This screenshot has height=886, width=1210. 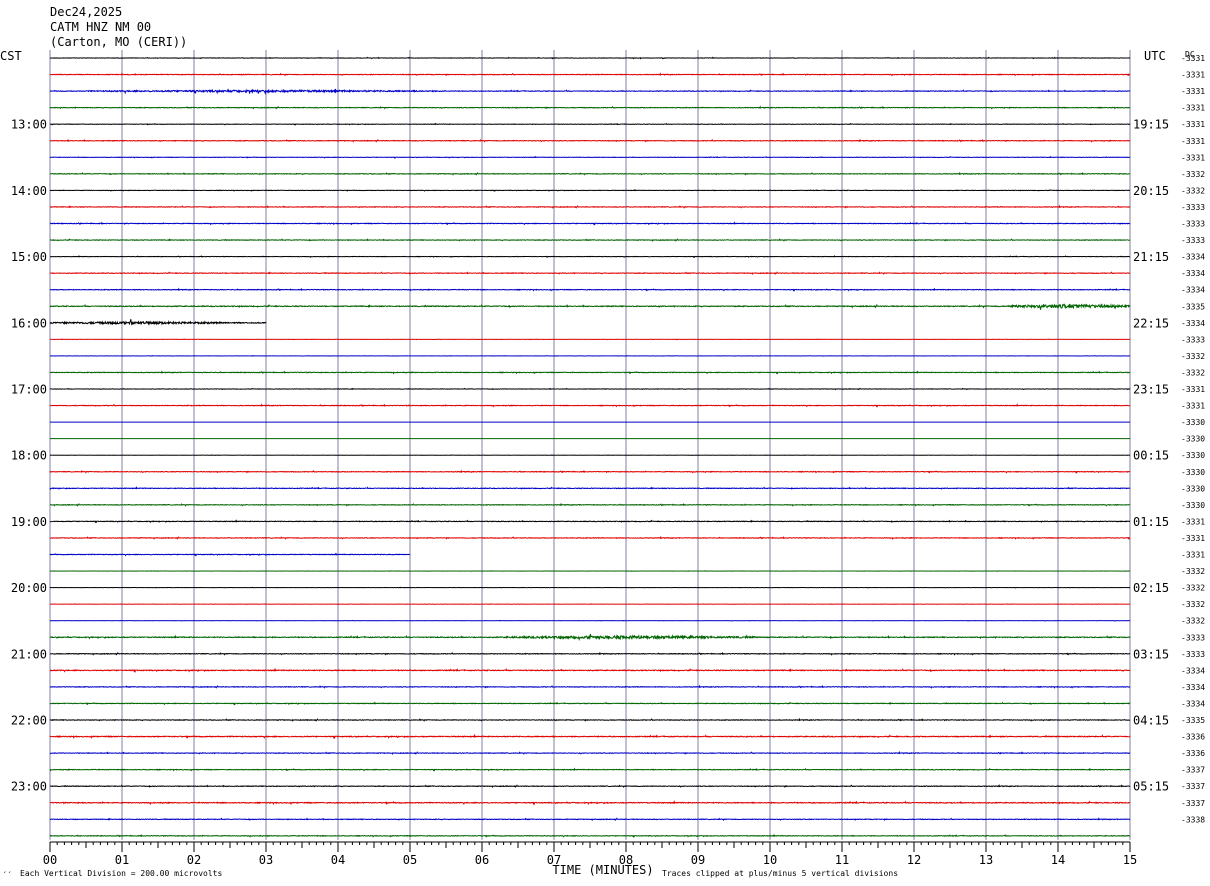 I want to click on x-tick-label: 13, so click(x=986, y=860).